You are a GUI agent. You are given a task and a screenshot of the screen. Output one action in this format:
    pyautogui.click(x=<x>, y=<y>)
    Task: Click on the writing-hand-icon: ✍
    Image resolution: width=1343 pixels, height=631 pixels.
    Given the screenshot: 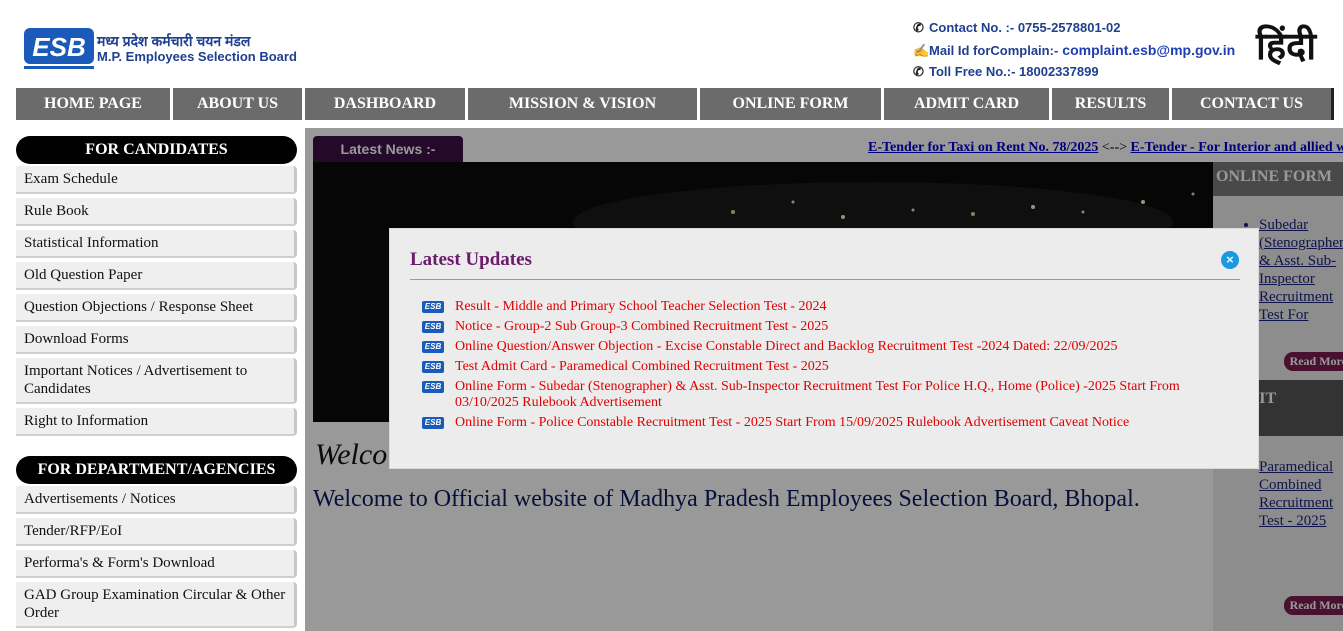 What is the action you would take?
    pyautogui.click(x=921, y=50)
    